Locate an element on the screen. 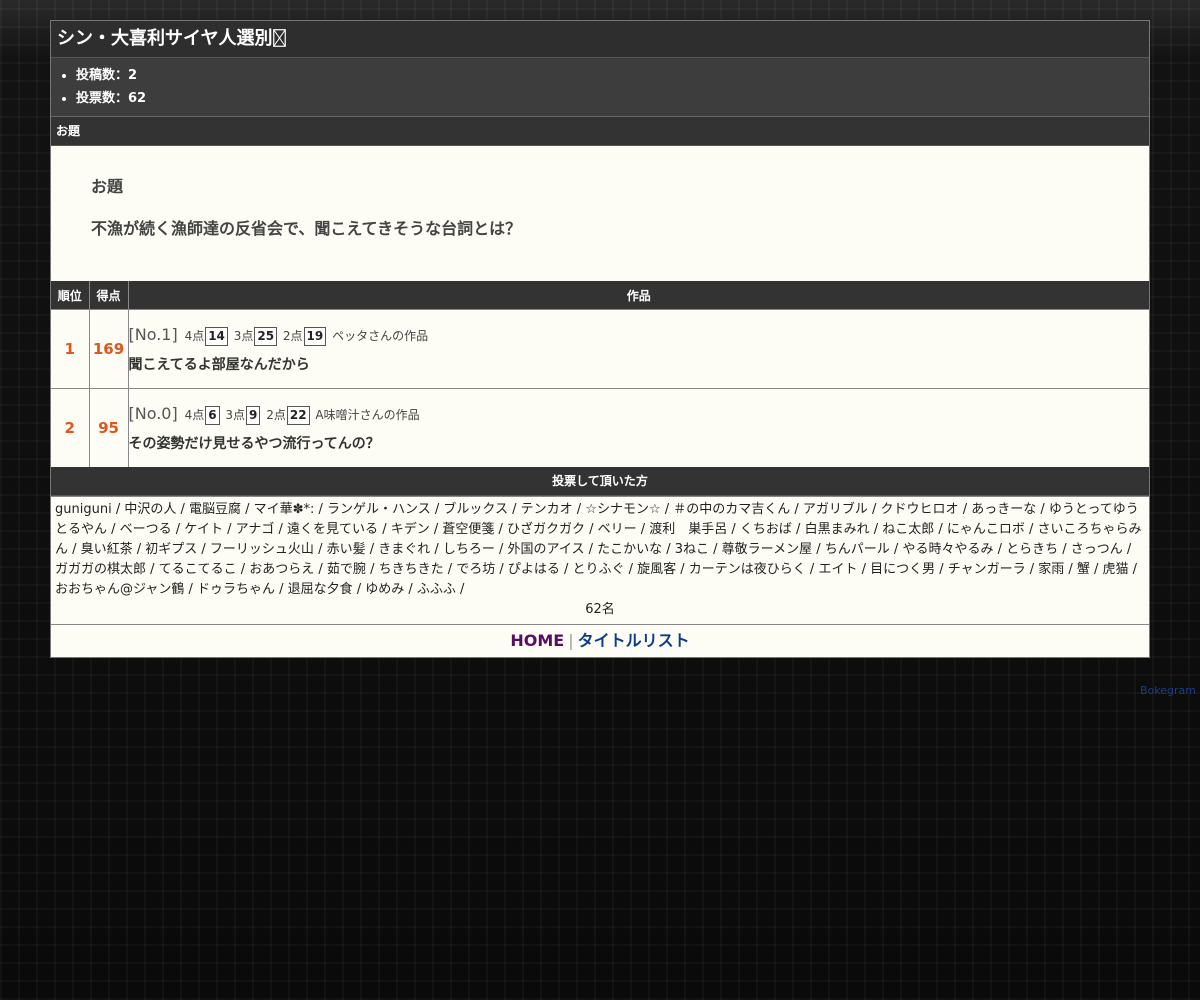  missing-glyph-icon is located at coordinates (280, 38).